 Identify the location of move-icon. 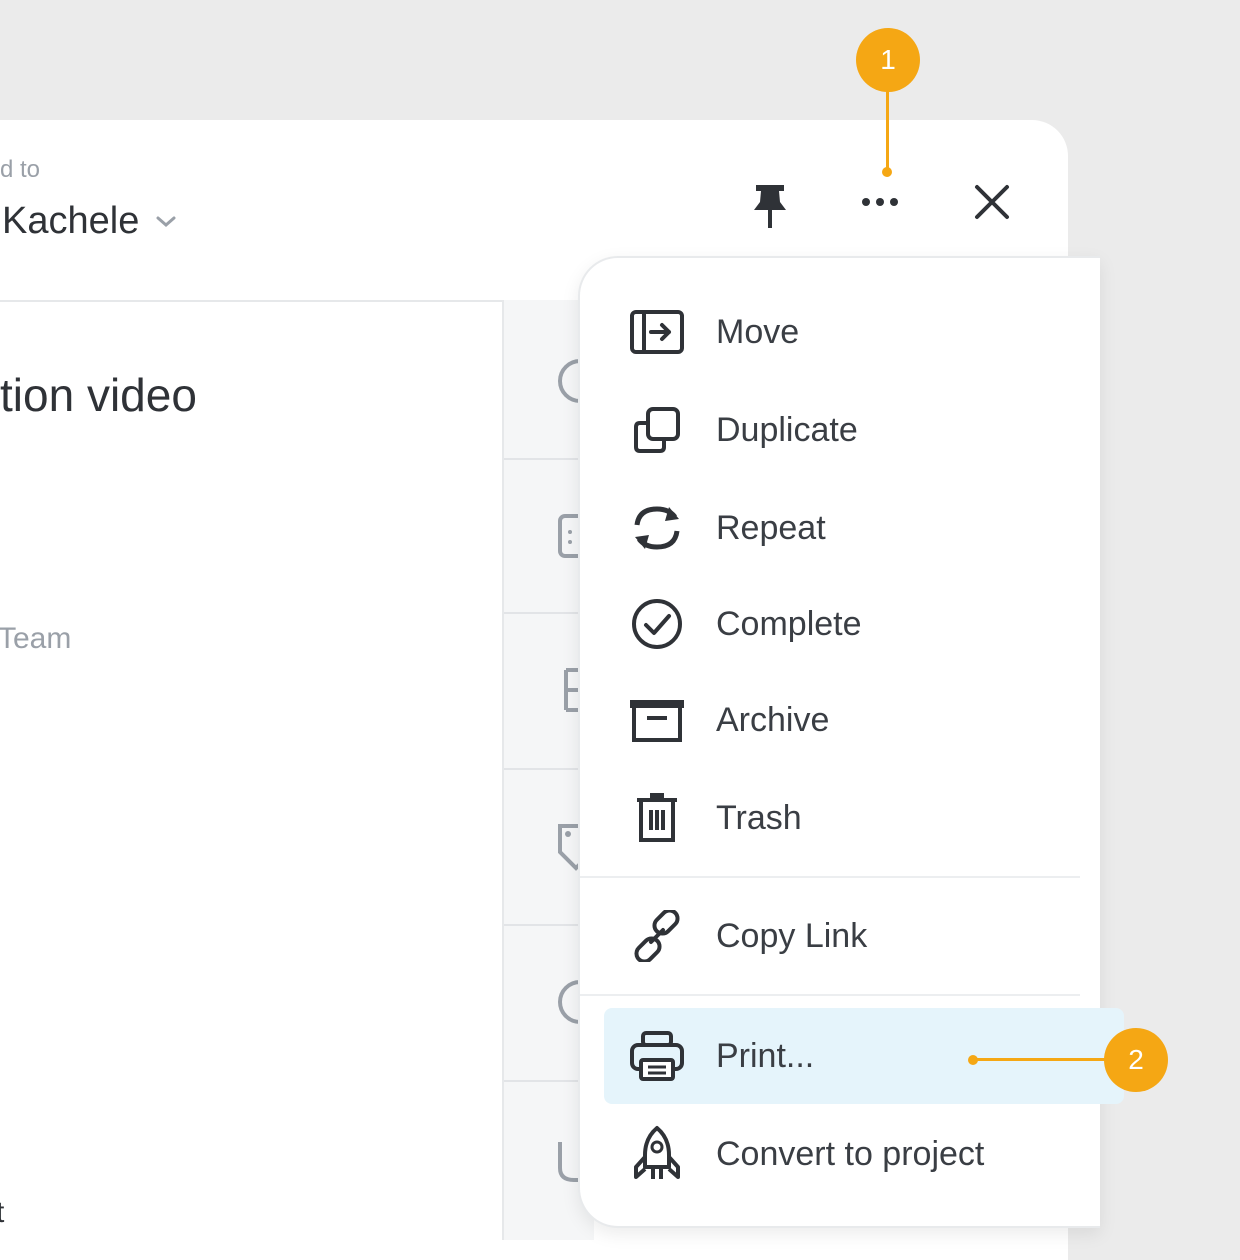
(657, 332).